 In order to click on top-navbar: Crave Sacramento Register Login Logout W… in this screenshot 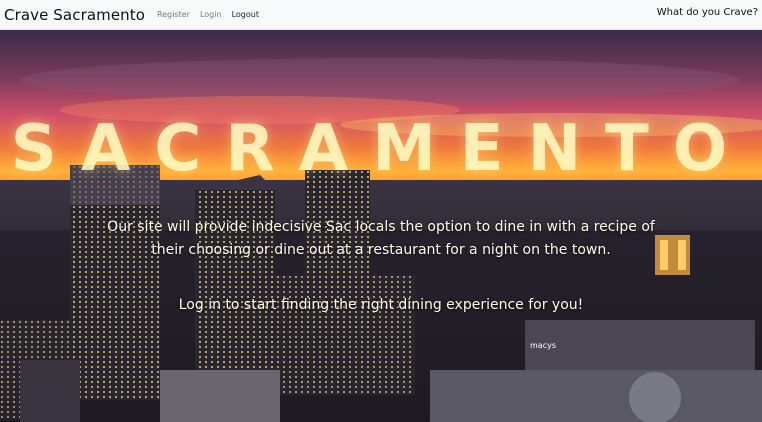, I will do `click(381, 15)`.